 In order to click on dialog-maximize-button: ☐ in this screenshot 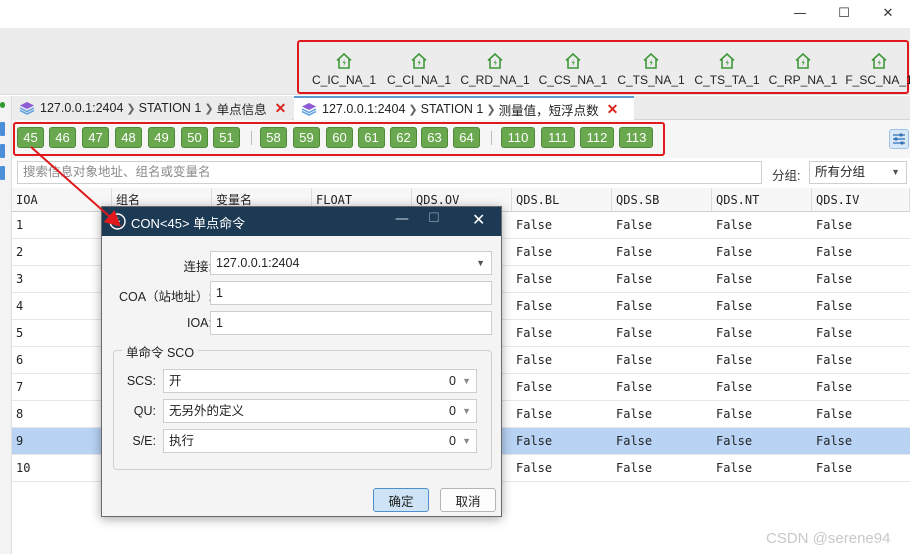, I will do `click(434, 218)`.